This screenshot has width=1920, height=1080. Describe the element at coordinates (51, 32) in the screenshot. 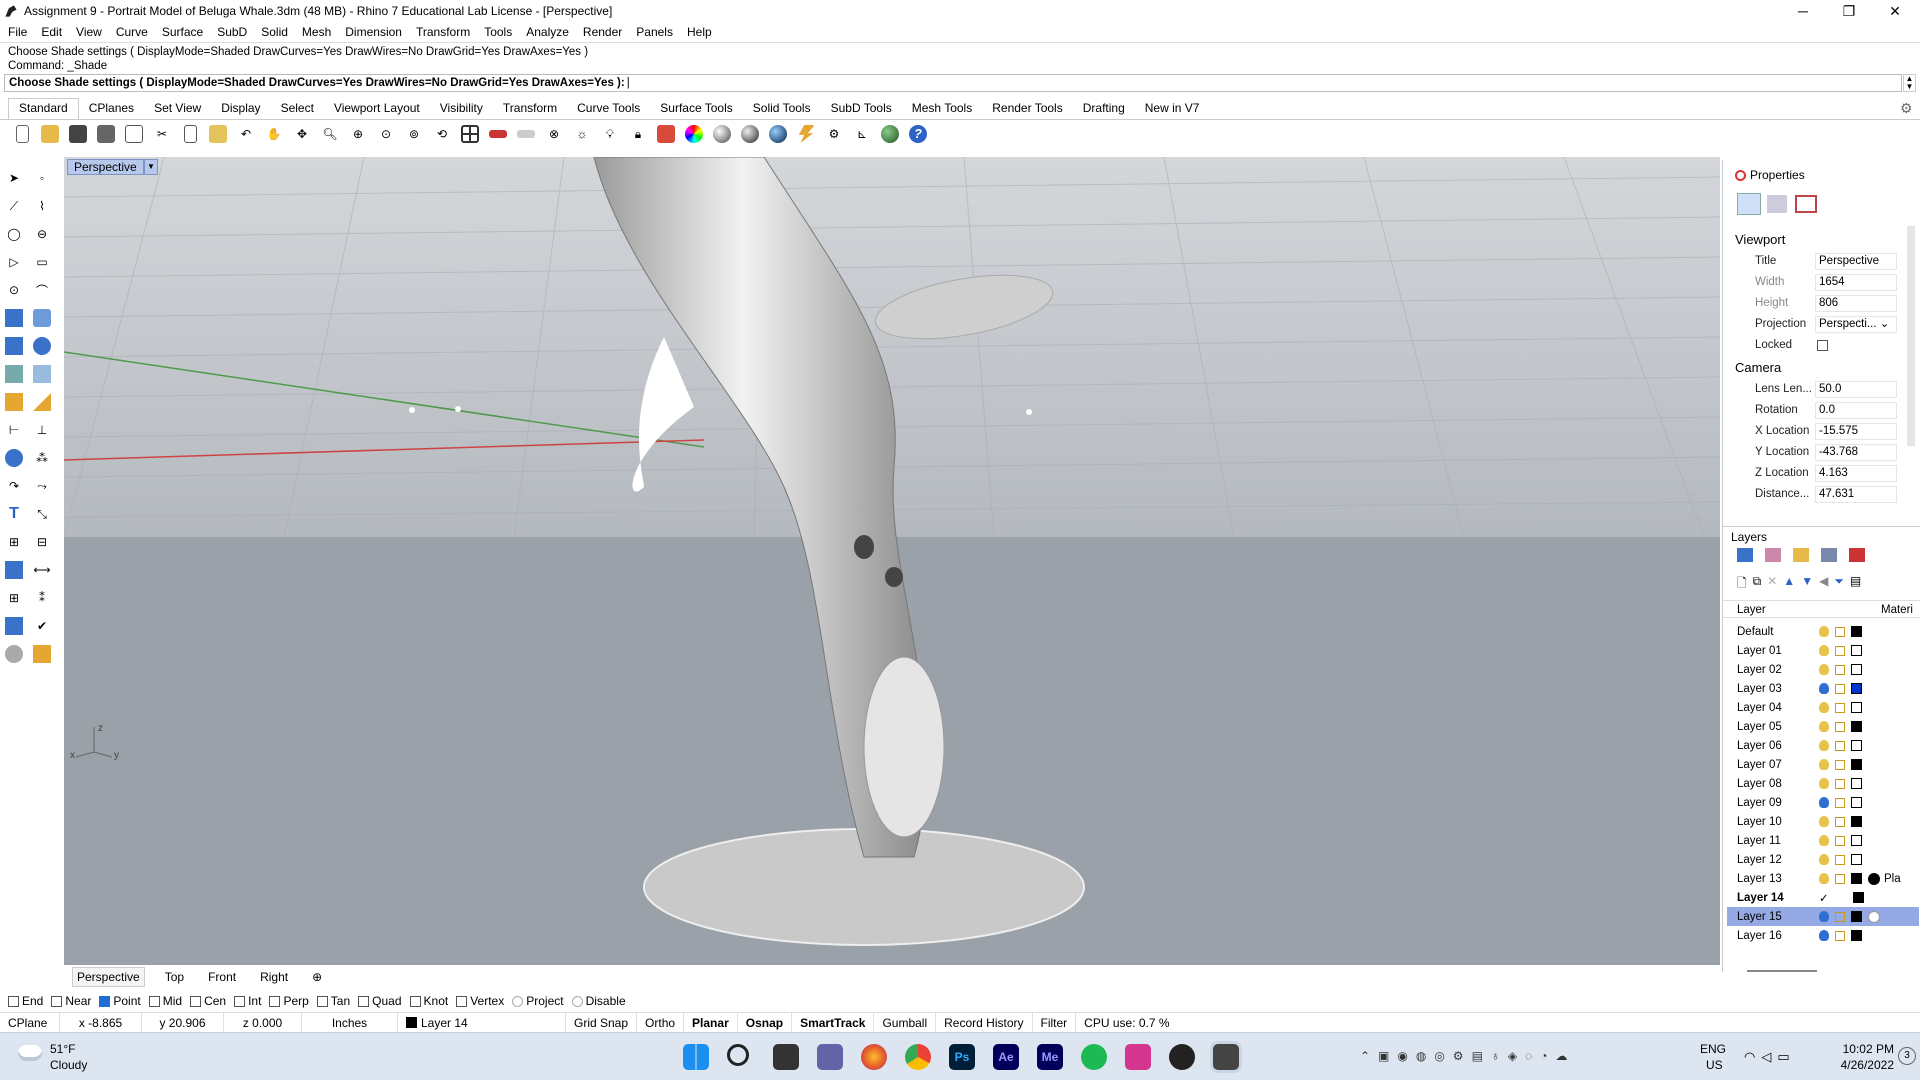

I see `menu-edit: Edit` at that location.